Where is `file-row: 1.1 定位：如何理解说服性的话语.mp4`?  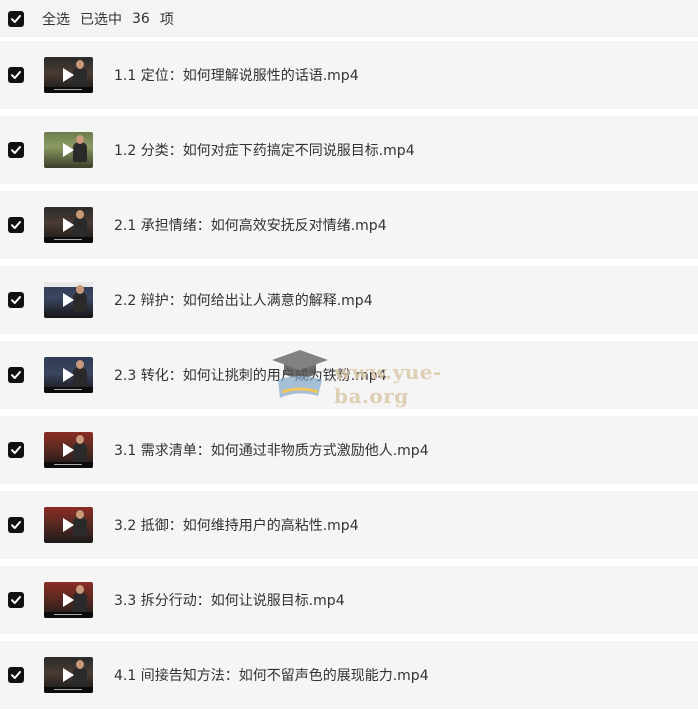
file-row: 1.1 定位：如何理解说服性的话语.mp4 is located at coordinates (349, 75).